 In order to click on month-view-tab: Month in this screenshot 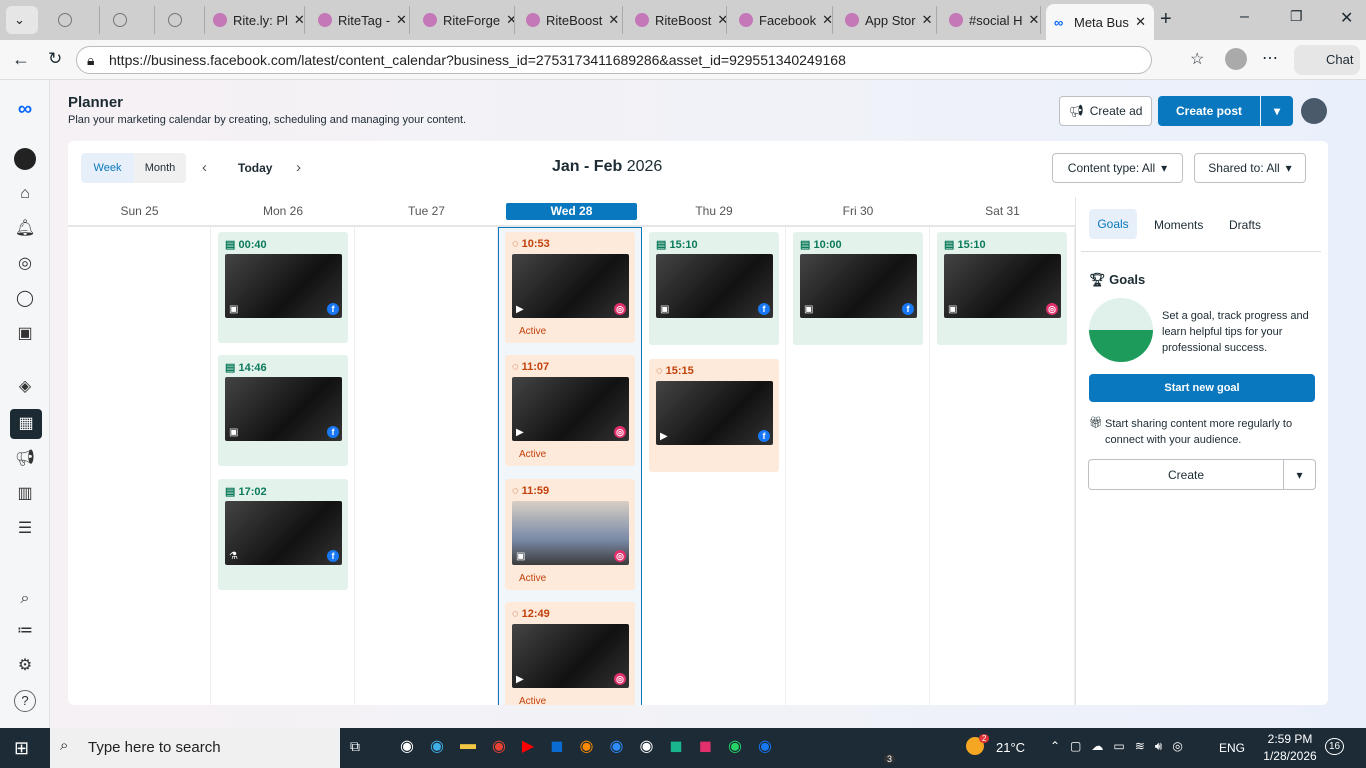, I will do `click(160, 168)`.